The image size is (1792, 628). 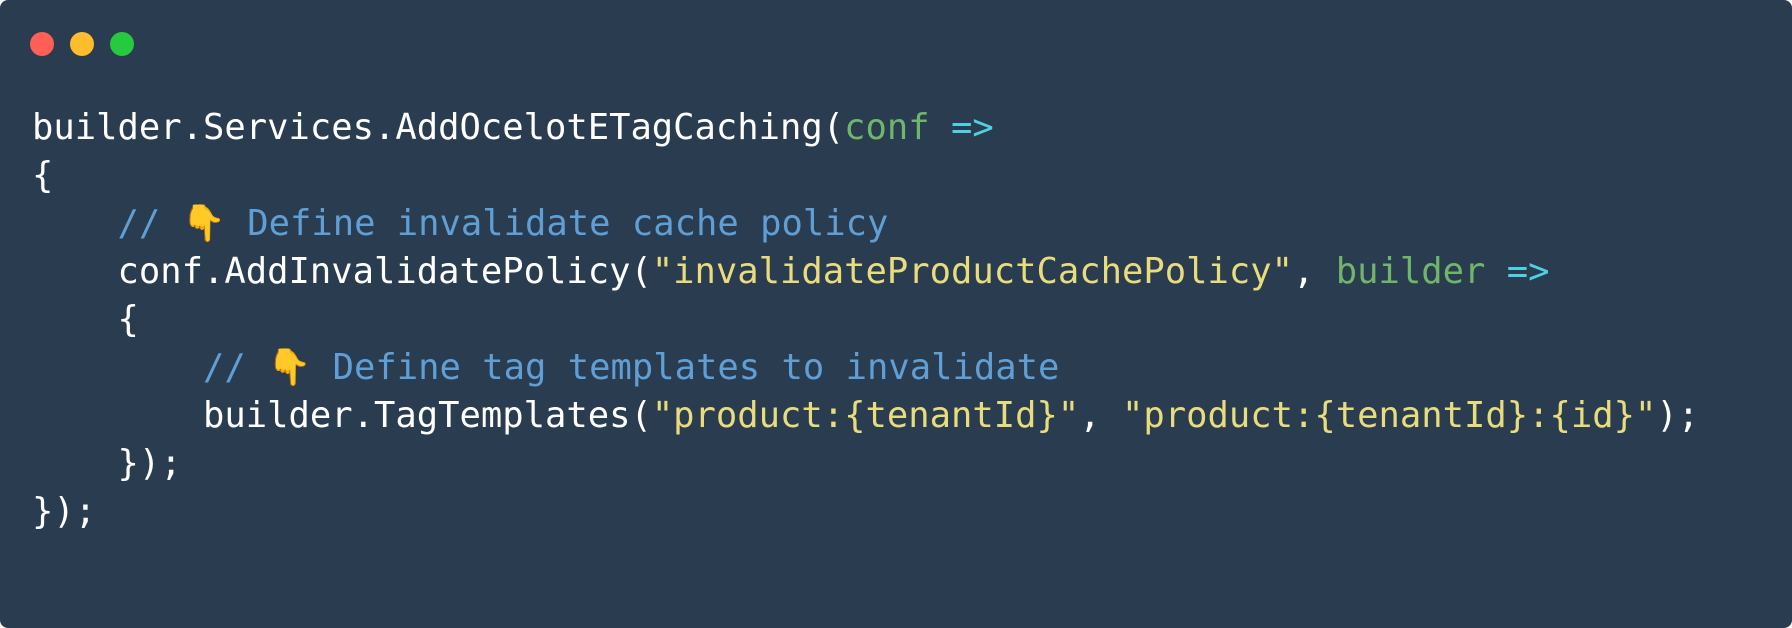 What do you see at coordinates (1410, 271) in the screenshot?
I see `code-token: builder` at bounding box center [1410, 271].